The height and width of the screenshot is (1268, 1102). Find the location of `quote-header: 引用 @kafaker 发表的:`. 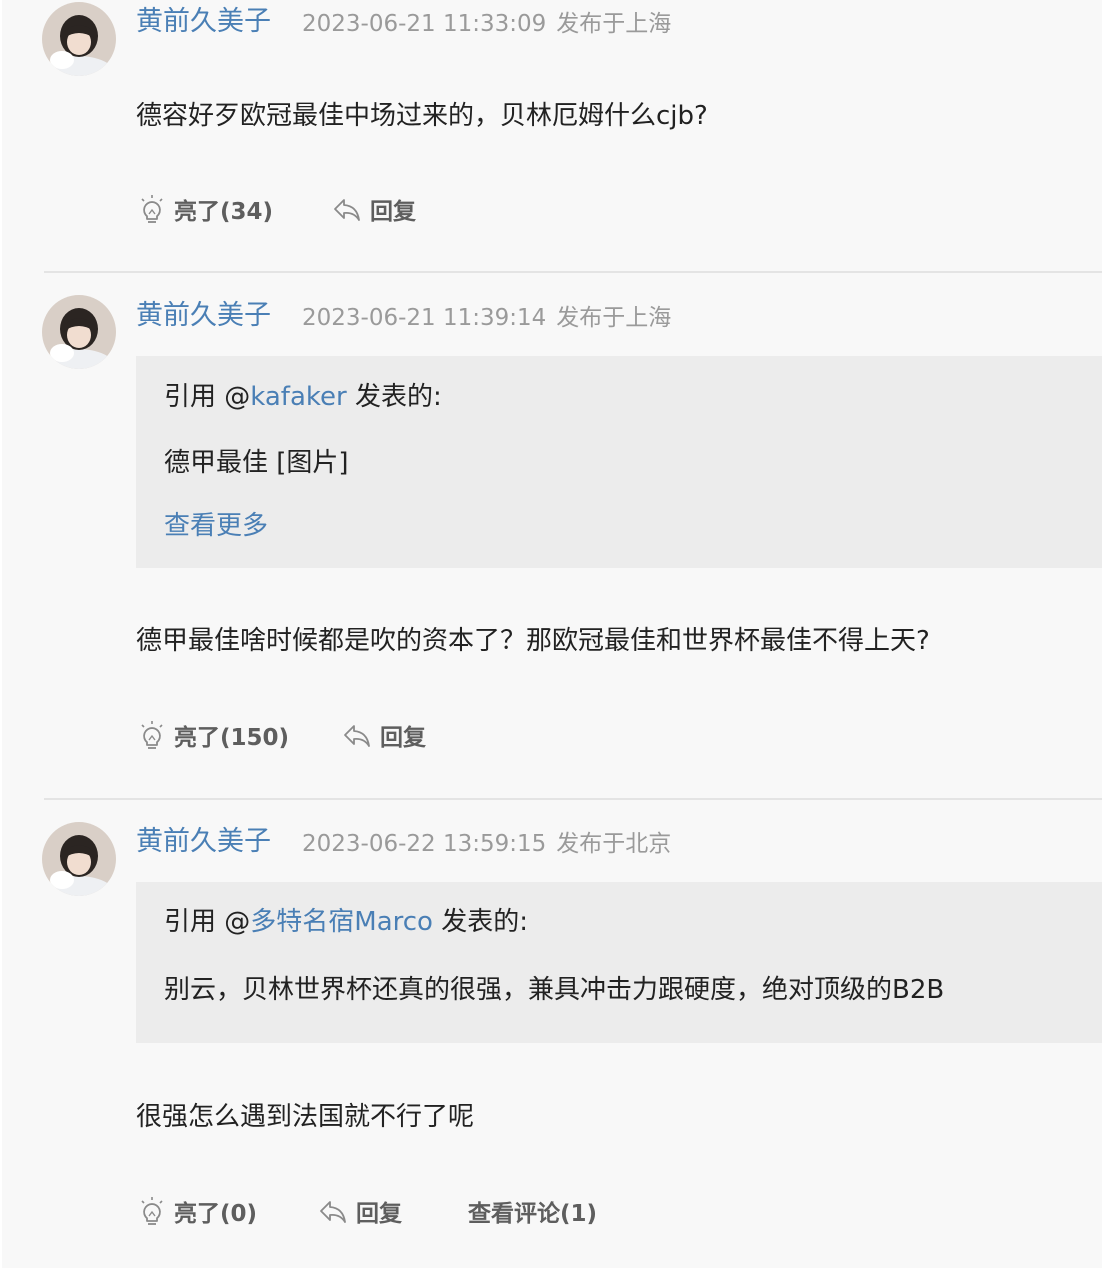

quote-header: 引用 @kafaker 发表的: is located at coordinates (303, 397).